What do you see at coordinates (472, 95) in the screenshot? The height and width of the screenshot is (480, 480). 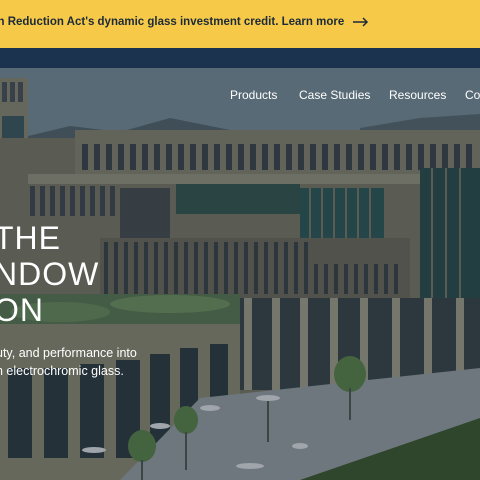 I see `nav-company: Co` at bounding box center [472, 95].